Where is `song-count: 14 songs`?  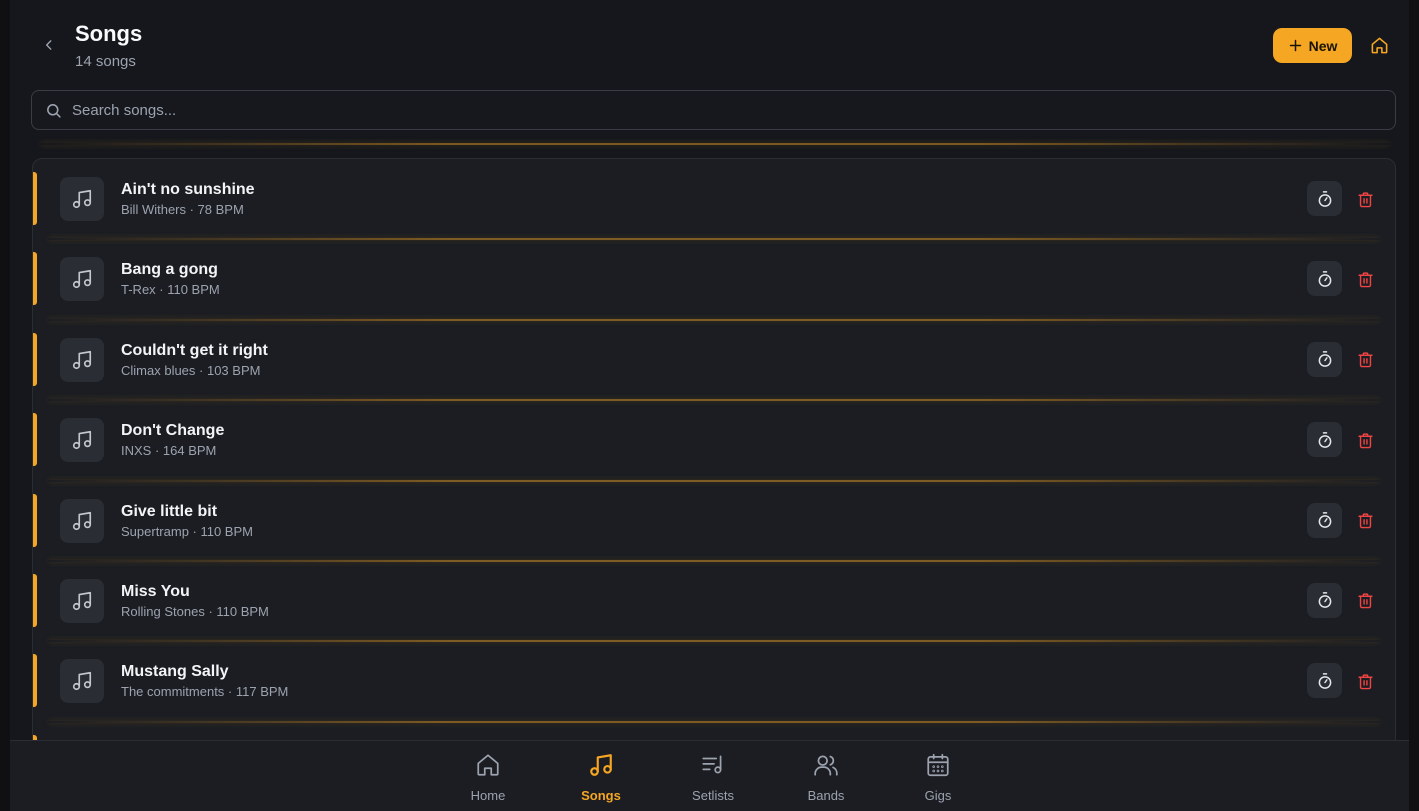 song-count: 14 songs is located at coordinates (105, 61).